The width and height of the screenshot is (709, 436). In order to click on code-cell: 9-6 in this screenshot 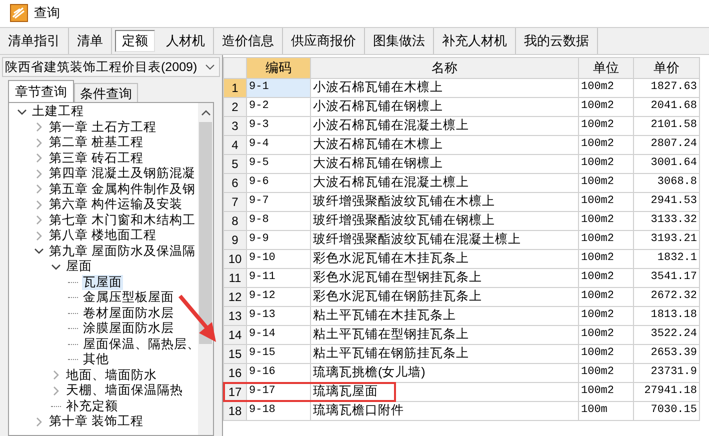, I will do `click(278, 182)`.